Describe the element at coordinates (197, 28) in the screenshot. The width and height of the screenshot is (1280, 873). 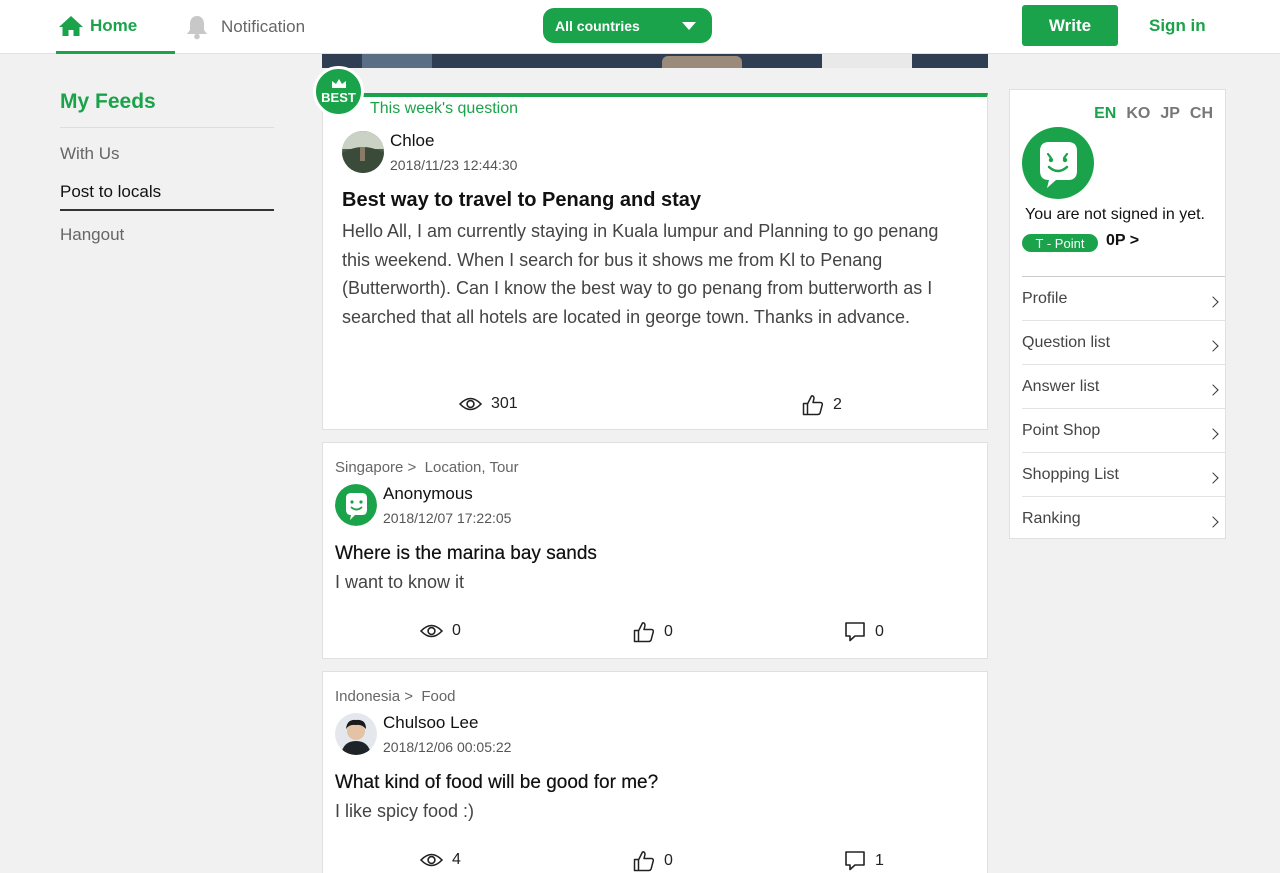
I see `bell-icon` at that location.